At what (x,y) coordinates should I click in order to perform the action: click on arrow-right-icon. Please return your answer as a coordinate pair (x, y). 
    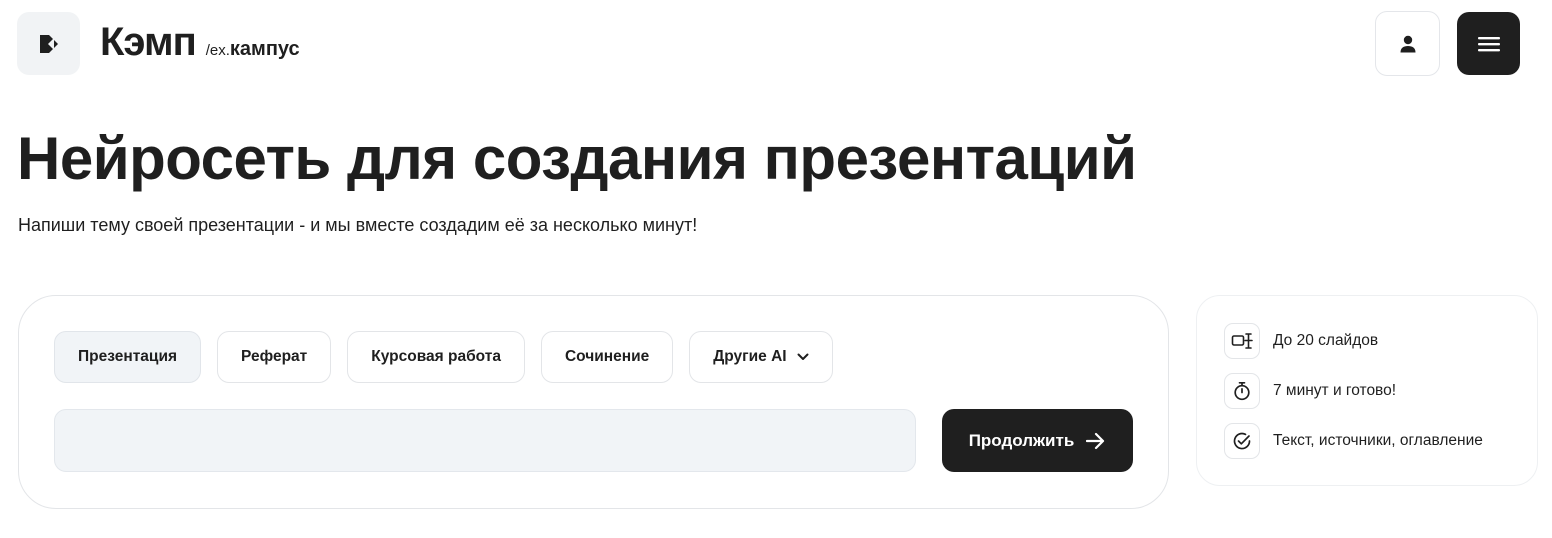
    Looking at the image, I should click on (1095, 440).